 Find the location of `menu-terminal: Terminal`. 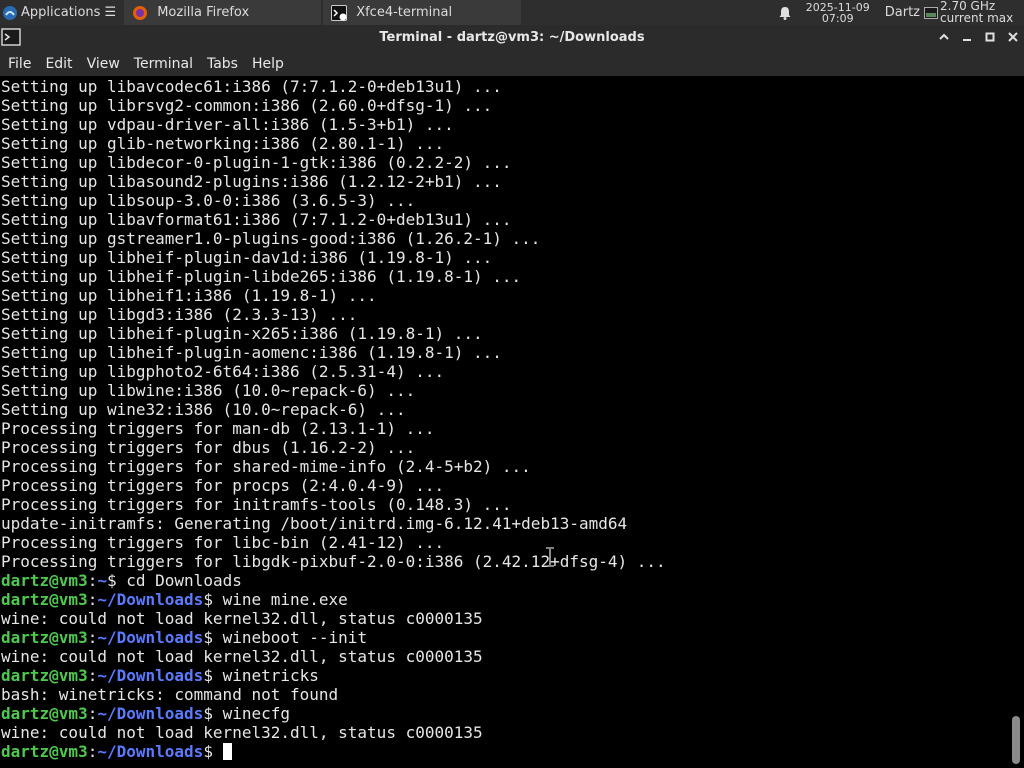

menu-terminal: Terminal is located at coordinates (163, 64).